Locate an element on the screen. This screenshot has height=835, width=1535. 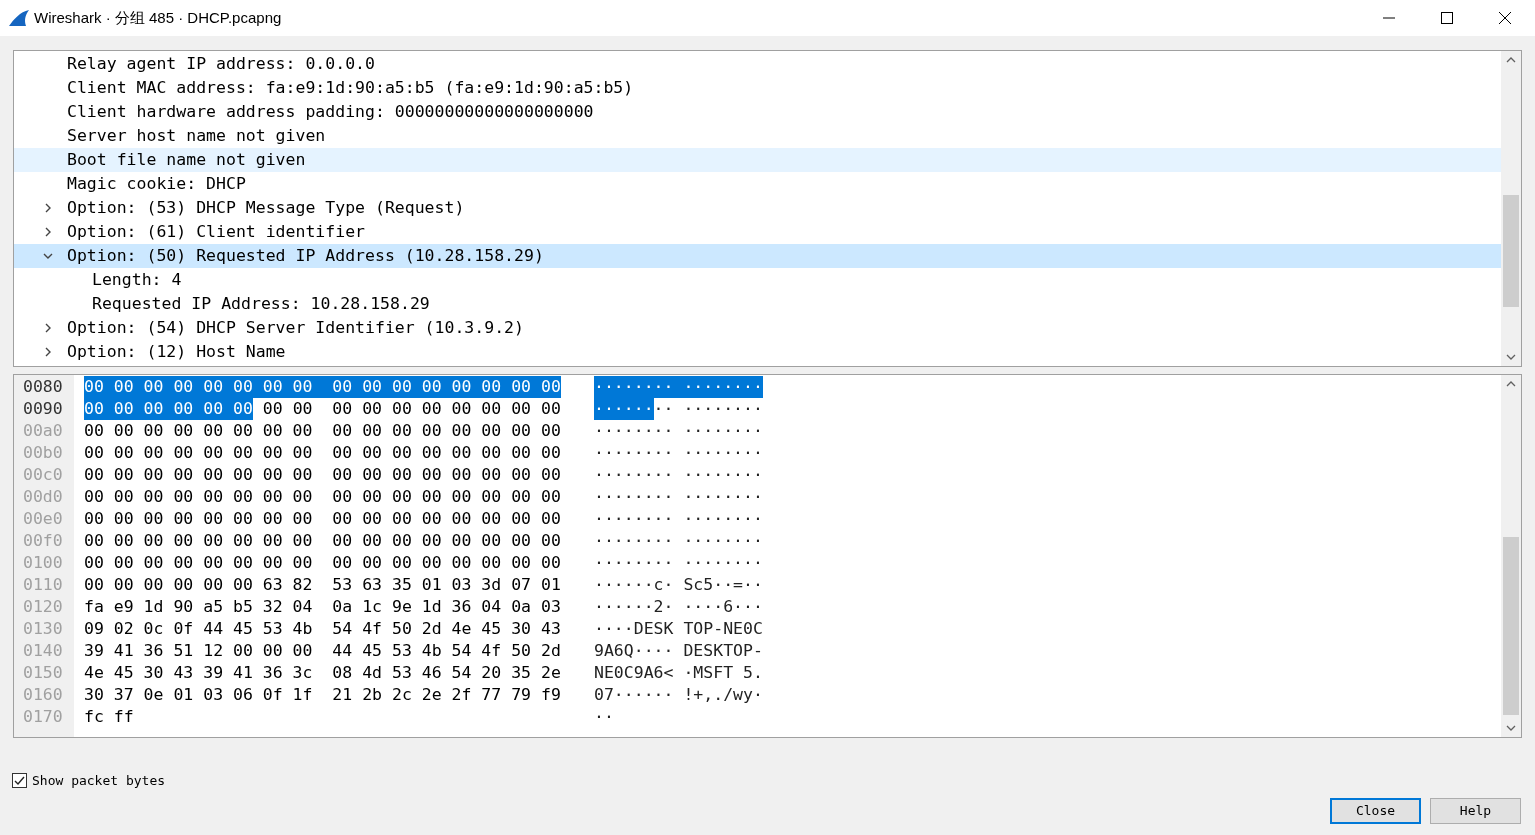
tree-text: Length: 4 is located at coordinates (137, 279).